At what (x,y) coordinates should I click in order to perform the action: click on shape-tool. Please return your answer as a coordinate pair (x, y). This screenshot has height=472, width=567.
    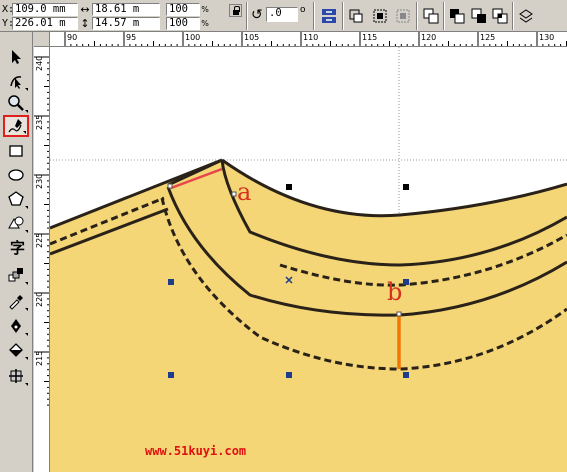
    Looking at the image, I should click on (16, 81).